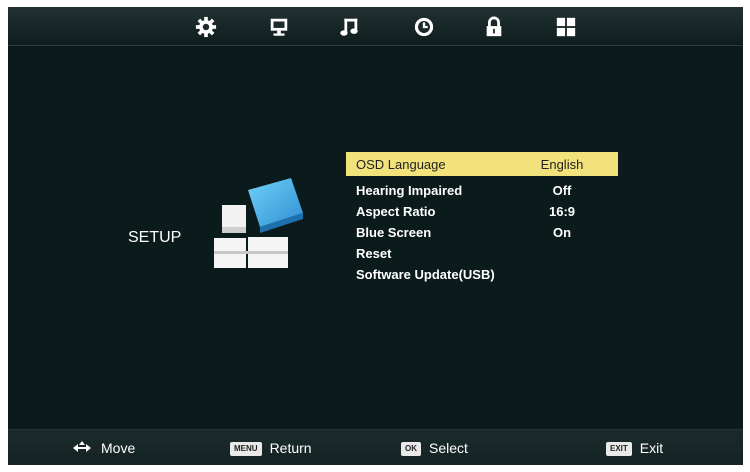  Describe the element at coordinates (562, 211) in the screenshot. I see `menu-item-value: 16:9` at that location.